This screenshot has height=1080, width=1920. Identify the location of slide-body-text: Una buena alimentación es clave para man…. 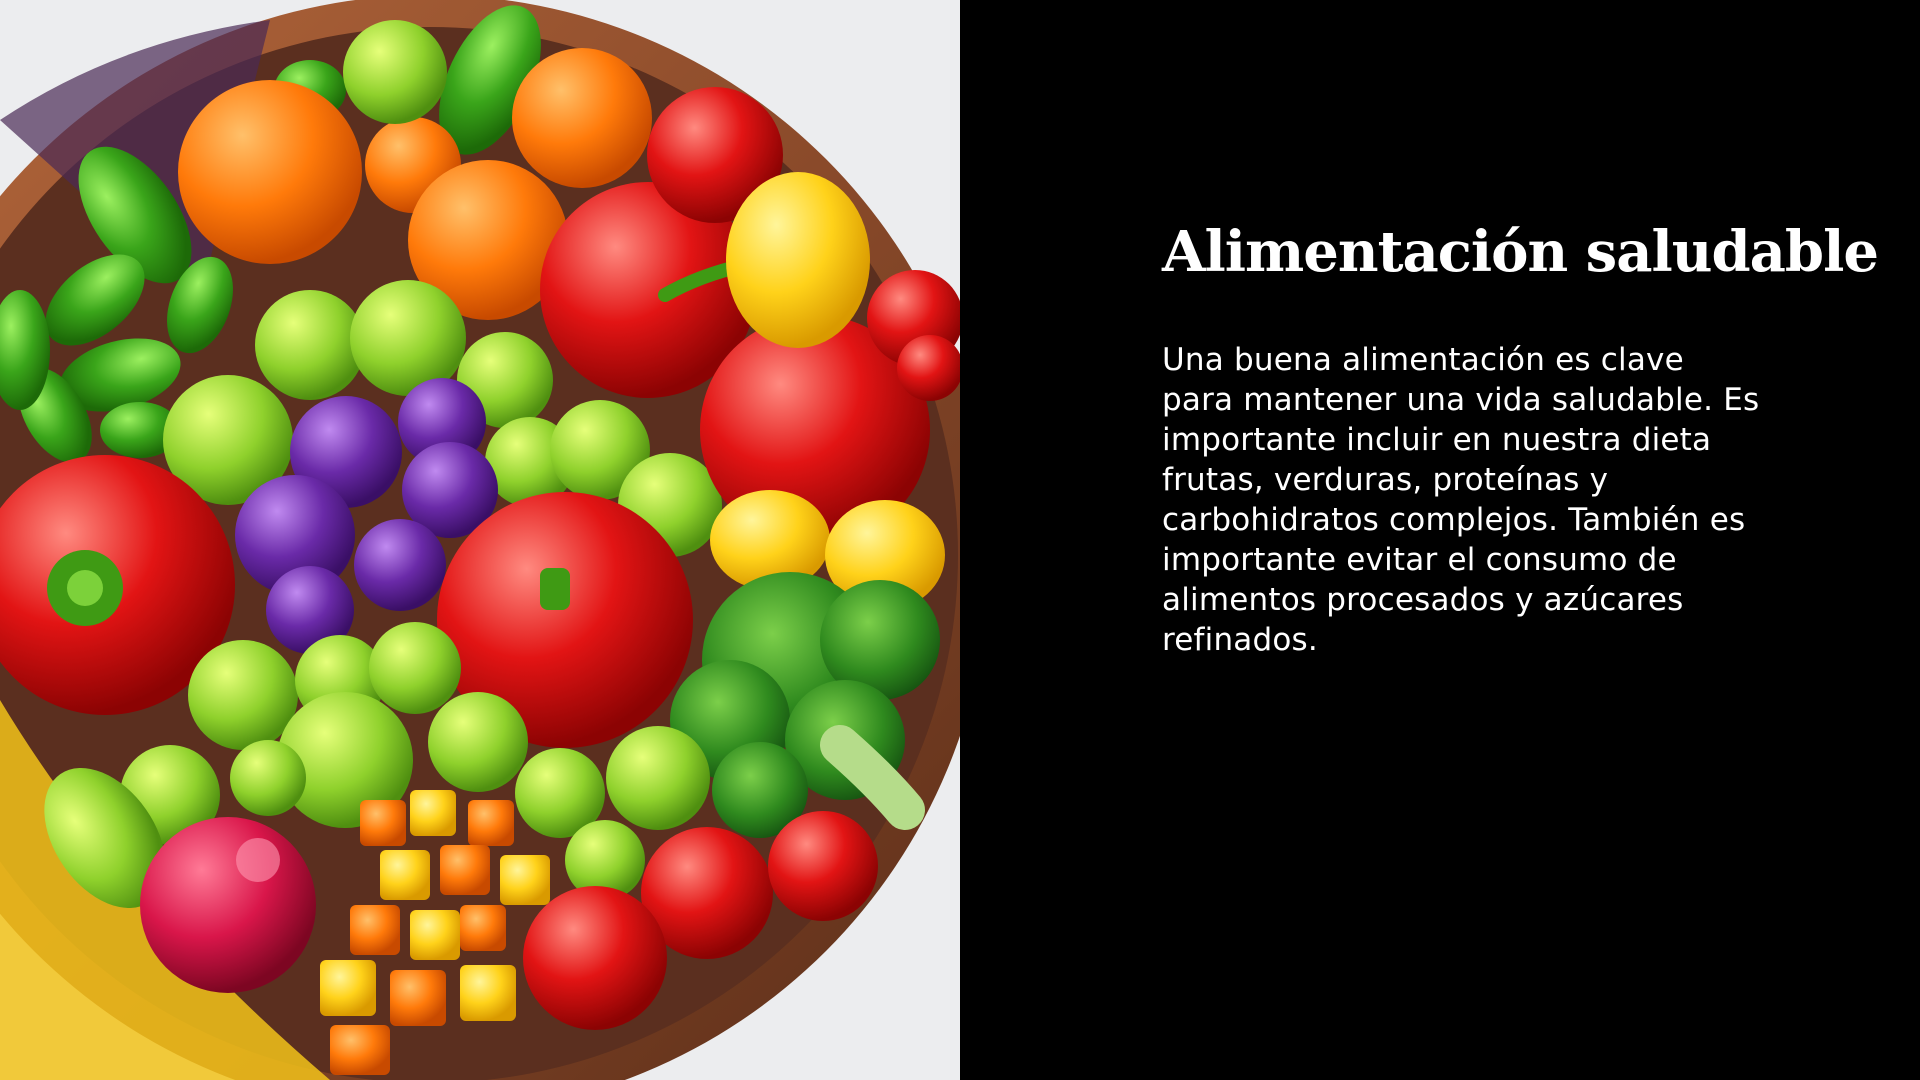
(1461, 500).